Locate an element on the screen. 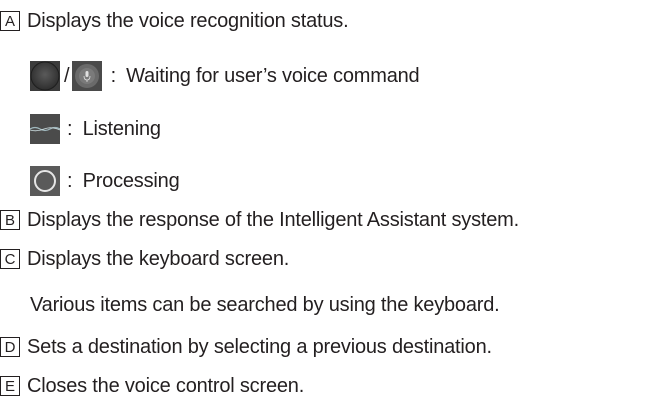 This screenshot has width=653, height=405. item-e: E Closes the voice control screen. is located at coordinates (152, 386).